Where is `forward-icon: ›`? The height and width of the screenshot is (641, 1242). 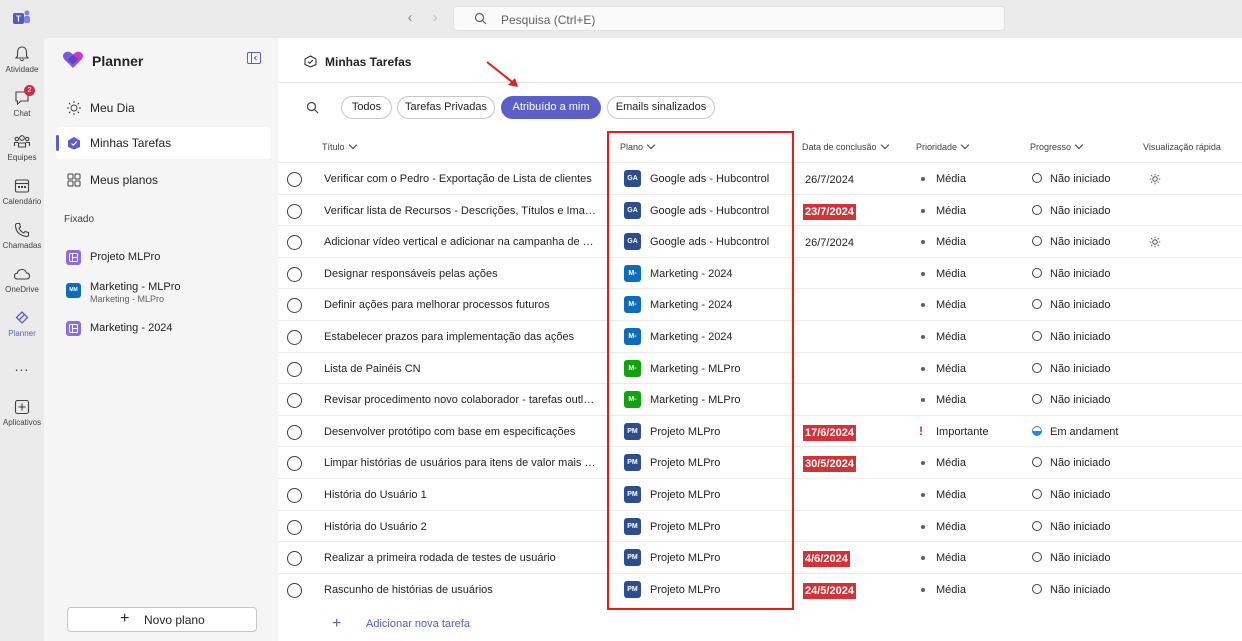
forward-icon: › is located at coordinates (435, 18).